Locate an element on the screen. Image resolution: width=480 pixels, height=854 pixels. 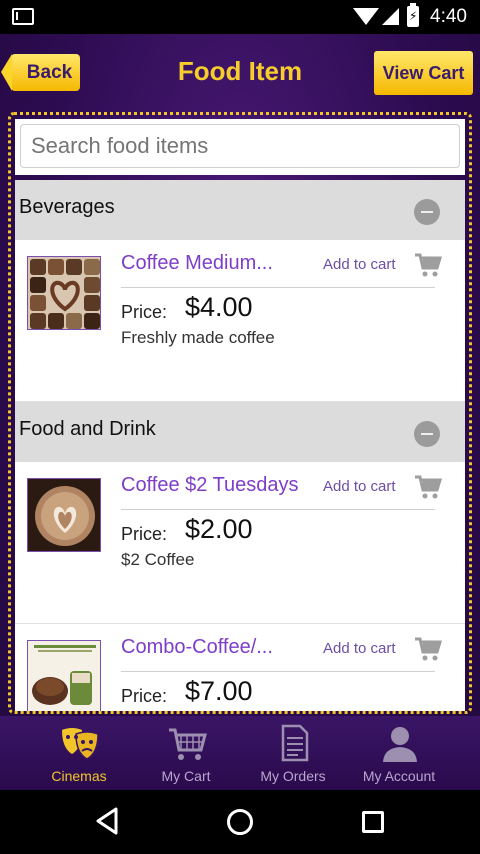
tab-label: Cinemas is located at coordinates (79, 776).